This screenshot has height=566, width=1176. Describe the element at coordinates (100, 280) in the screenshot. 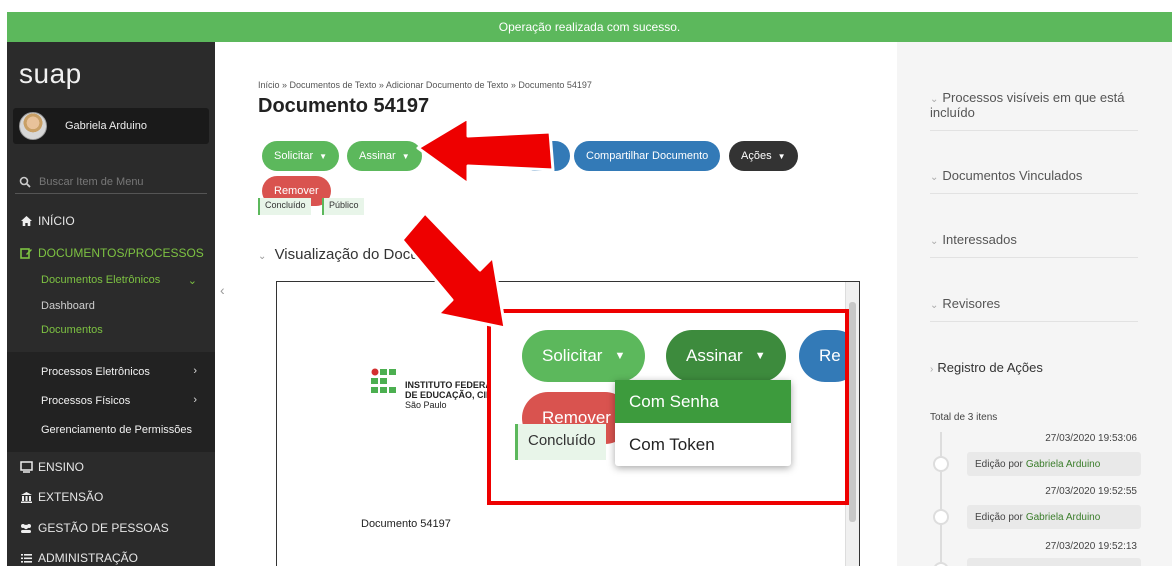

I see `nav-documentos-eletronicos: Documentos Eletrônicos` at that location.